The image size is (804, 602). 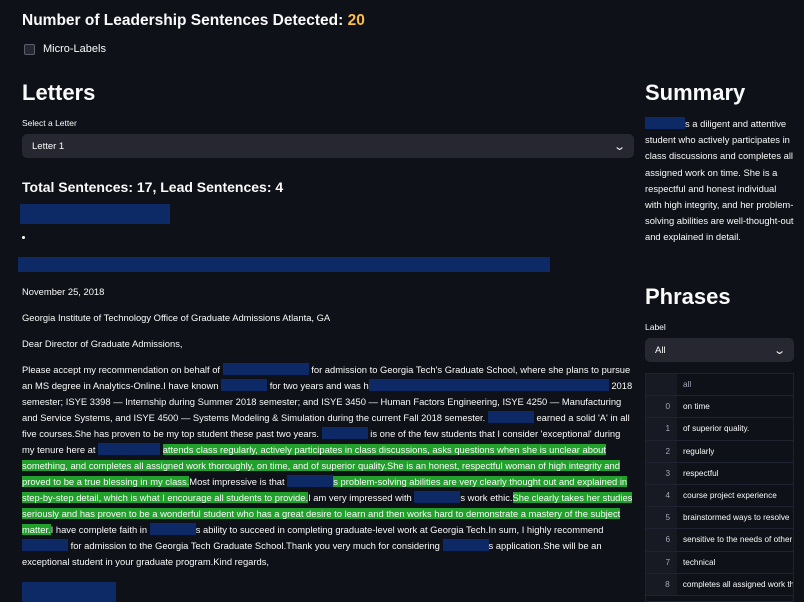 I want to click on letters-heading: Letters, so click(x=59, y=92).